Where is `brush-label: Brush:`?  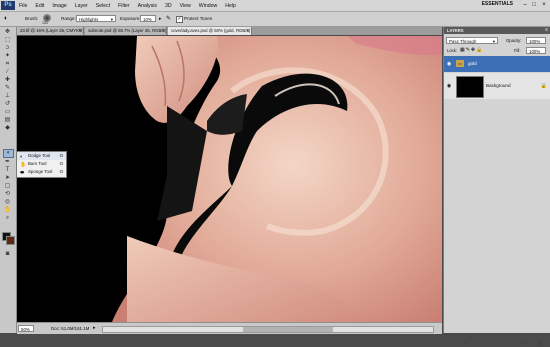 brush-label: Brush: is located at coordinates (32, 18).